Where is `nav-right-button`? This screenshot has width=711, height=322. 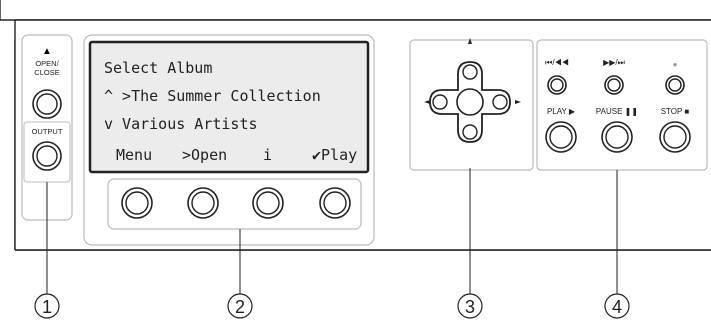
nav-right-button is located at coordinates (500, 102).